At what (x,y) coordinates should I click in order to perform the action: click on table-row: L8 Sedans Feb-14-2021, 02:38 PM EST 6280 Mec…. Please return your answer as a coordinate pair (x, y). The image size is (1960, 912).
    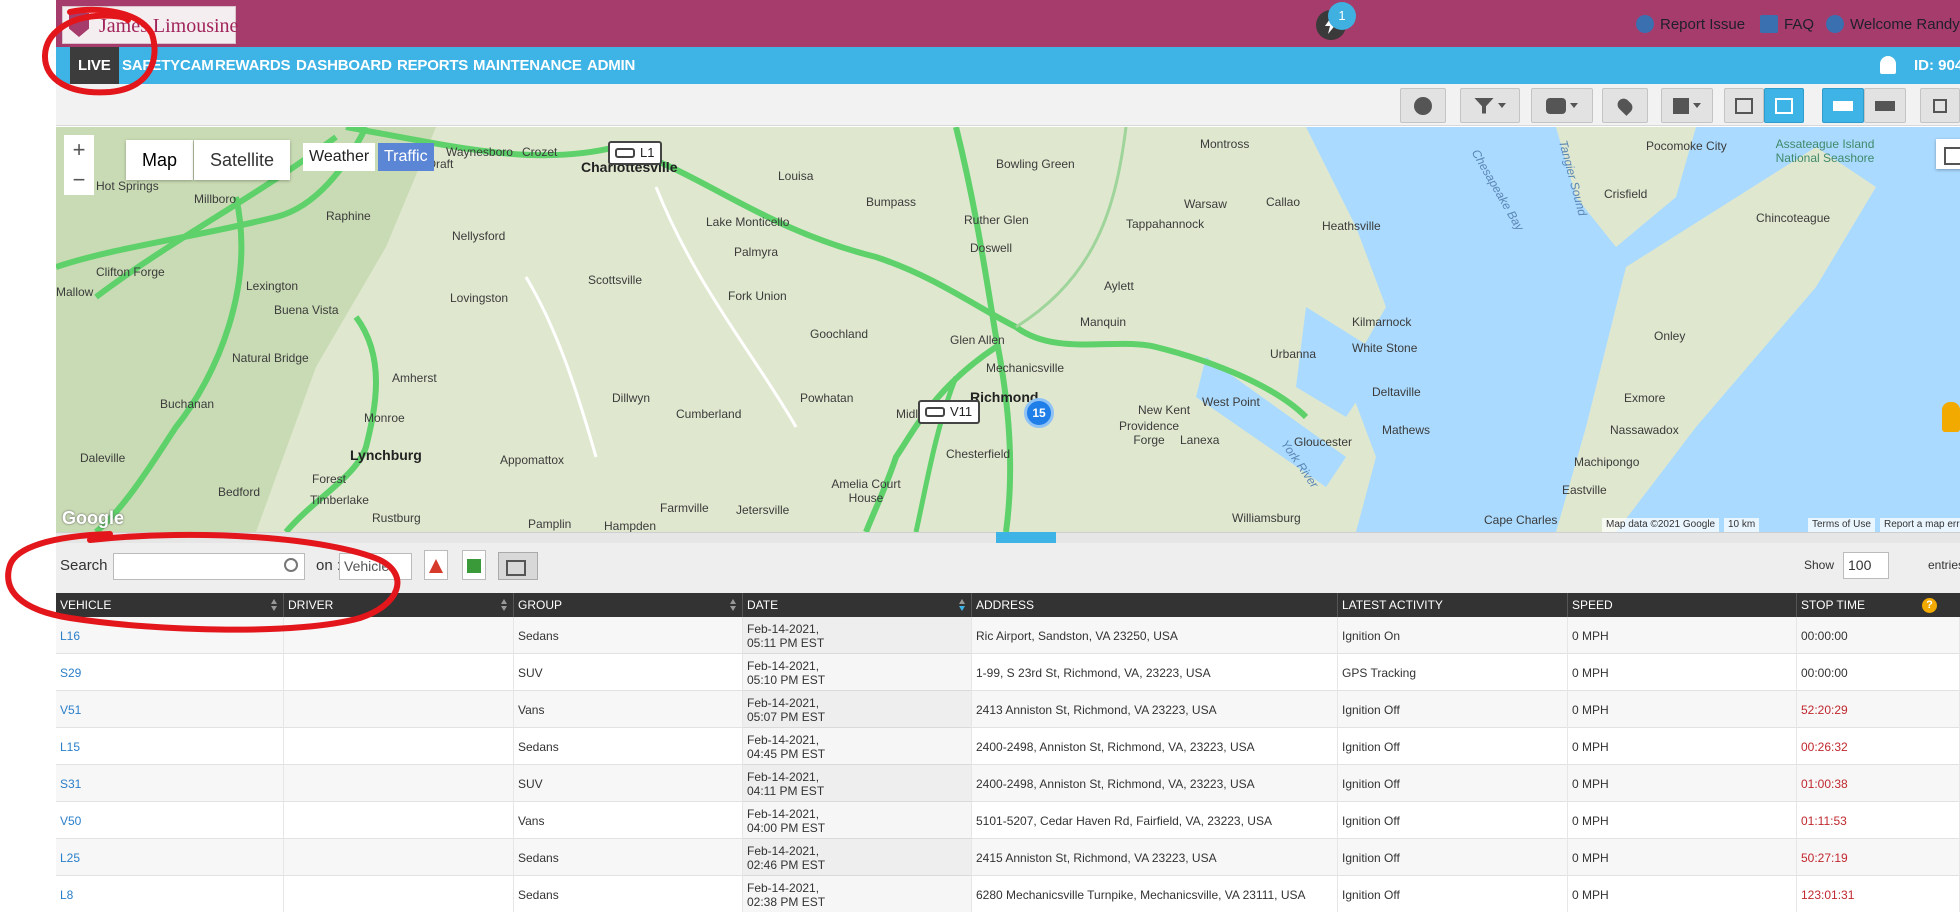
    Looking at the image, I should click on (1008, 894).